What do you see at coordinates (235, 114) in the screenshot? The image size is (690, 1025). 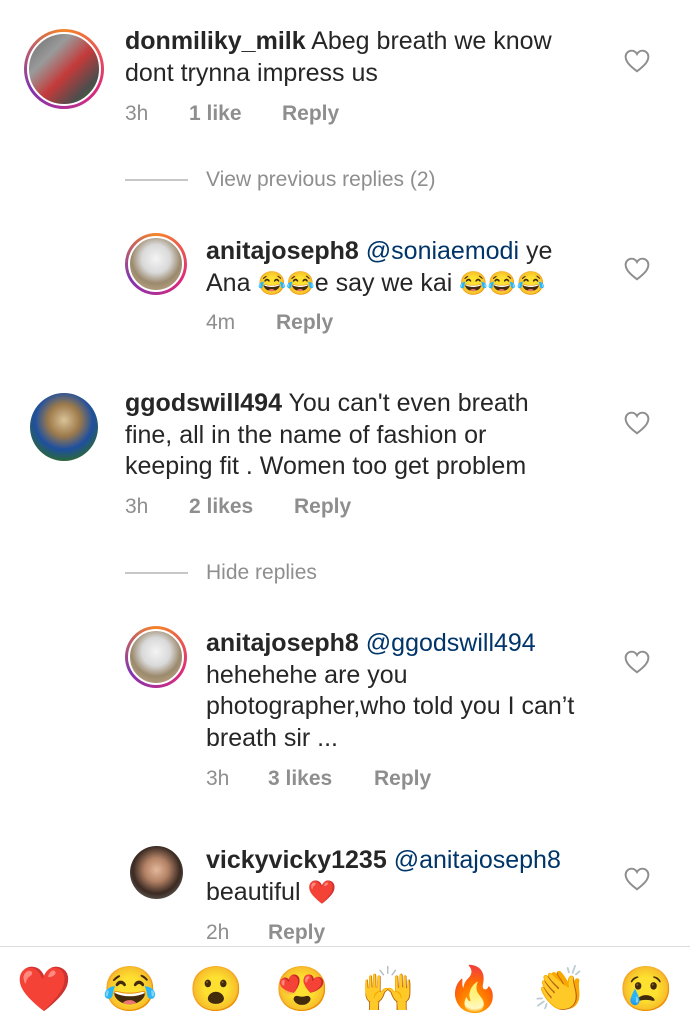 I see `likes-count: 1 like` at bounding box center [235, 114].